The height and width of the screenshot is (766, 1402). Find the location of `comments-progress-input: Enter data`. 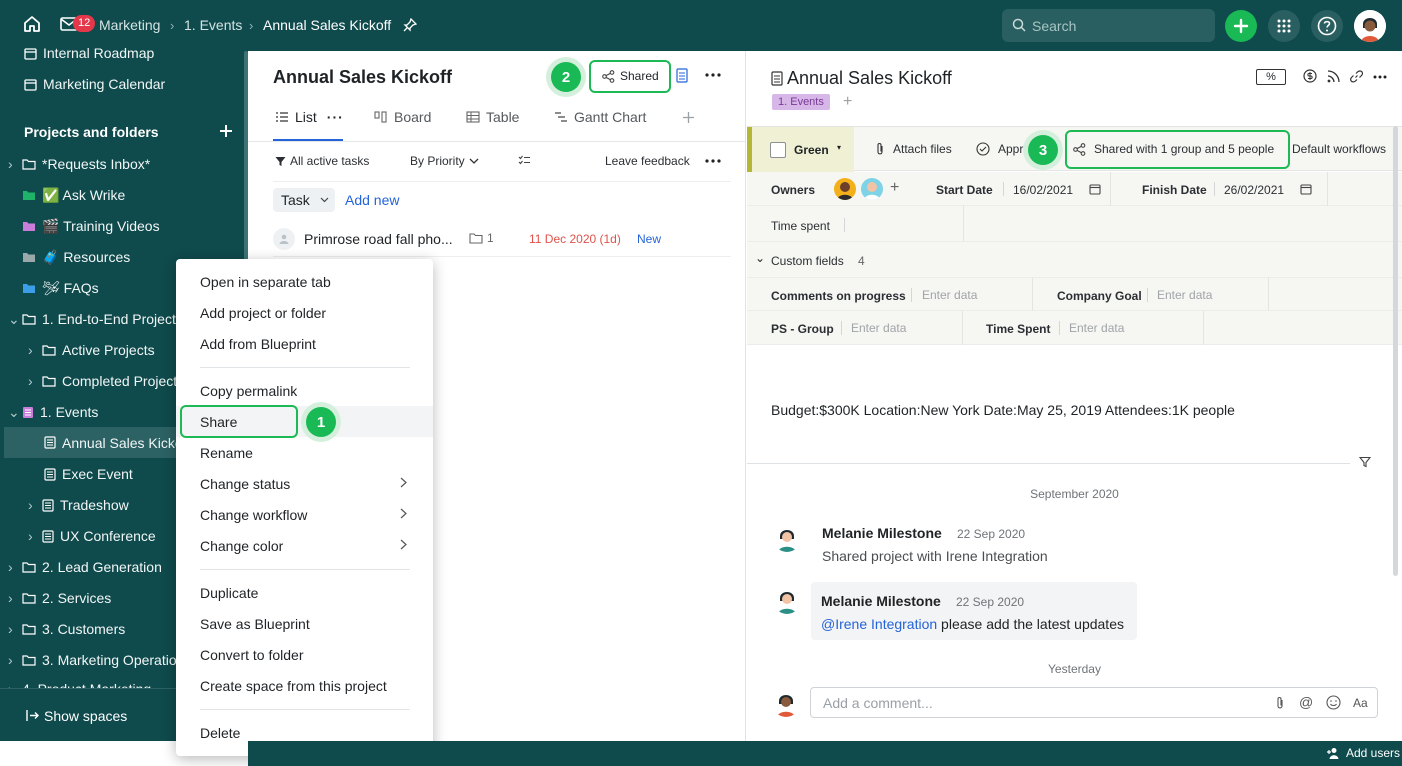

comments-progress-input: Enter data is located at coordinates (949, 295).